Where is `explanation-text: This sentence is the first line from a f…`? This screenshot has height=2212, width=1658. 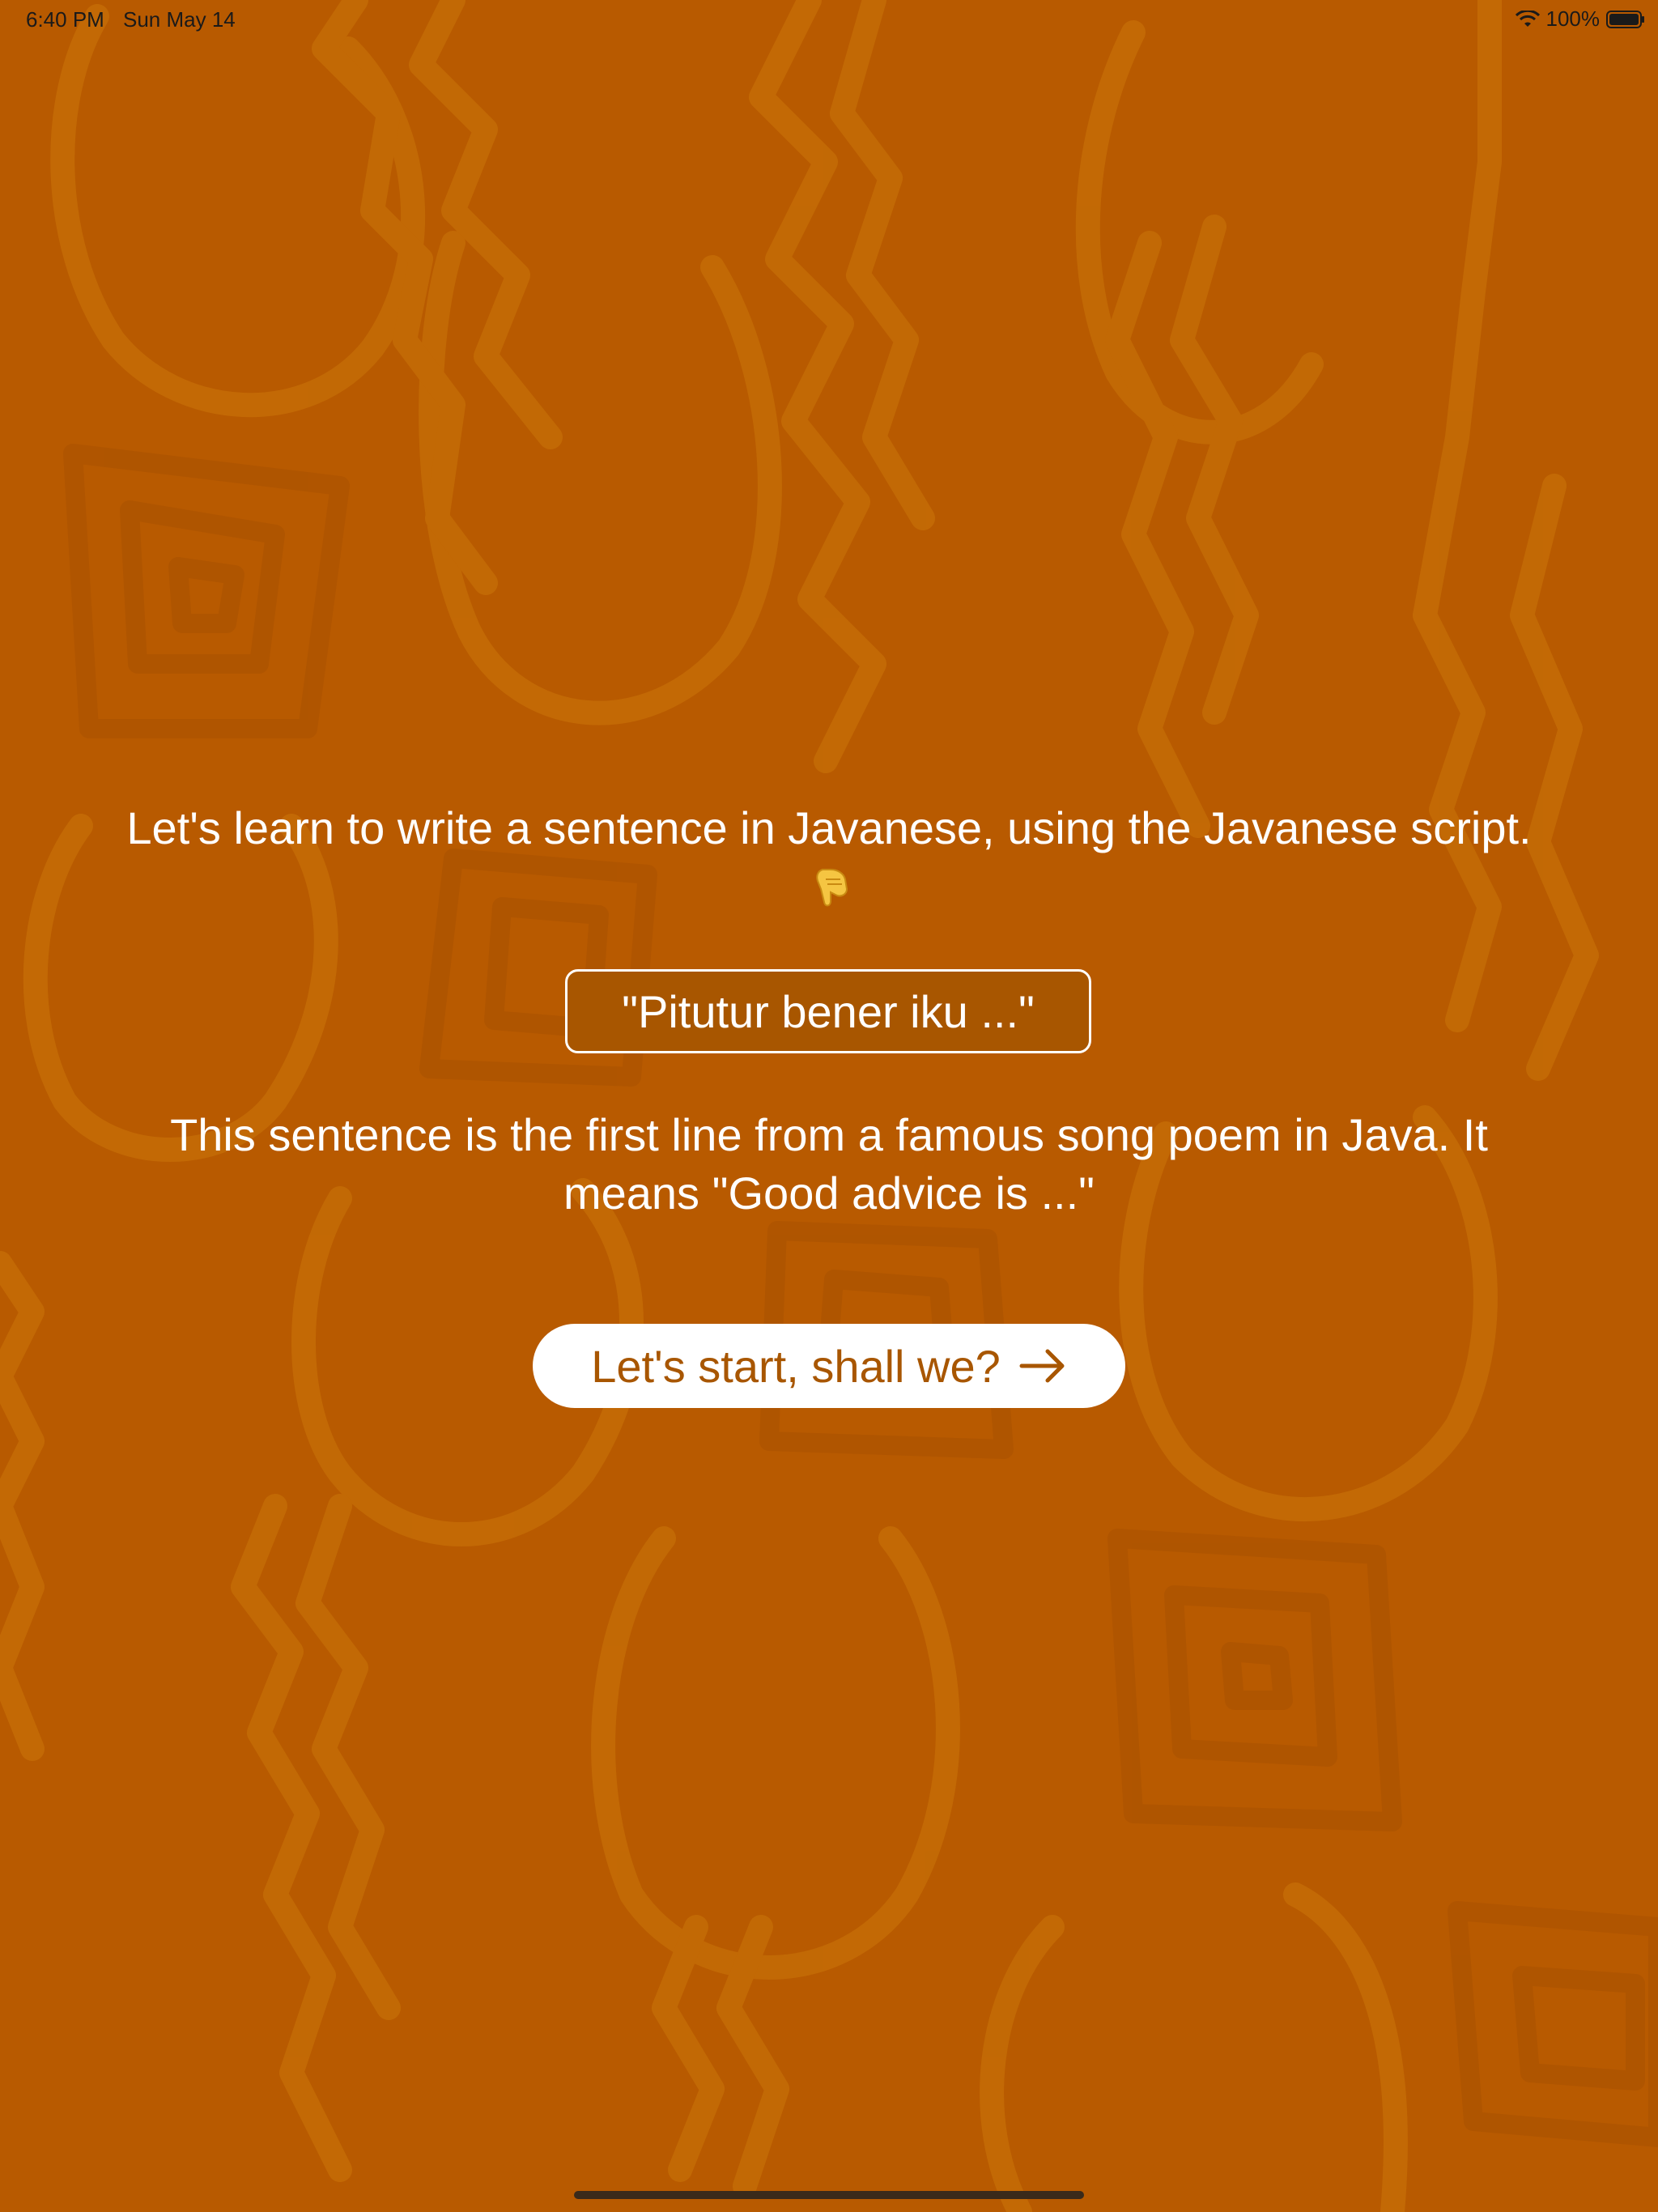
explanation-text: This sentence is the first line from a f… is located at coordinates (829, 1164).